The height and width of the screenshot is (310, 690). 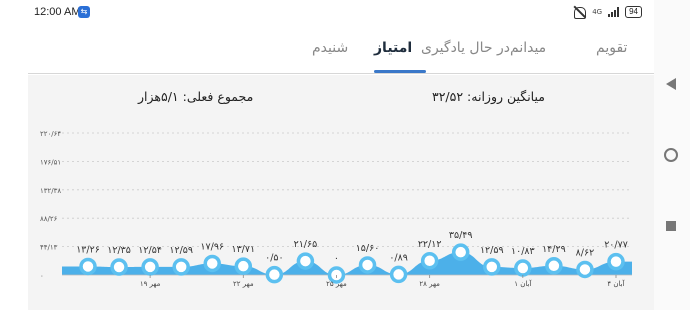 What do you see at coordinates (465, 48) in the screenshot?
I see `tab-learning: در حال یادگیری` at bounding box center [465, 48].